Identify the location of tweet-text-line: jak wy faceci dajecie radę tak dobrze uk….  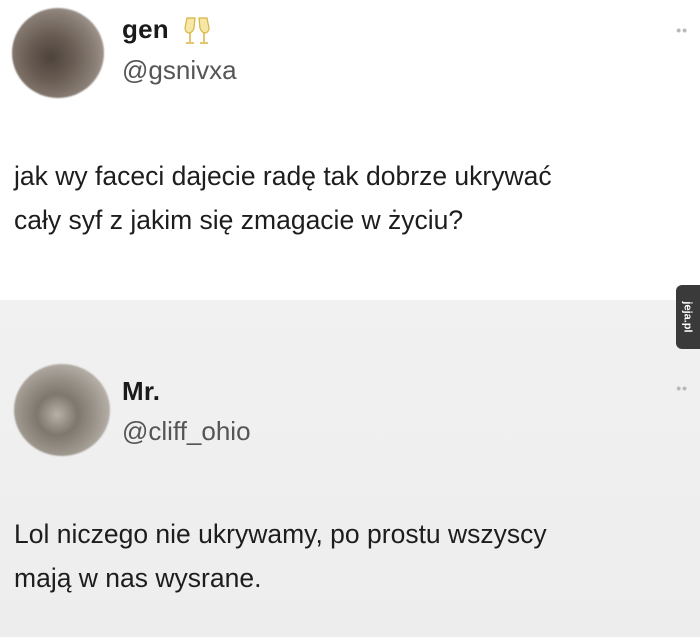
(283, 176).